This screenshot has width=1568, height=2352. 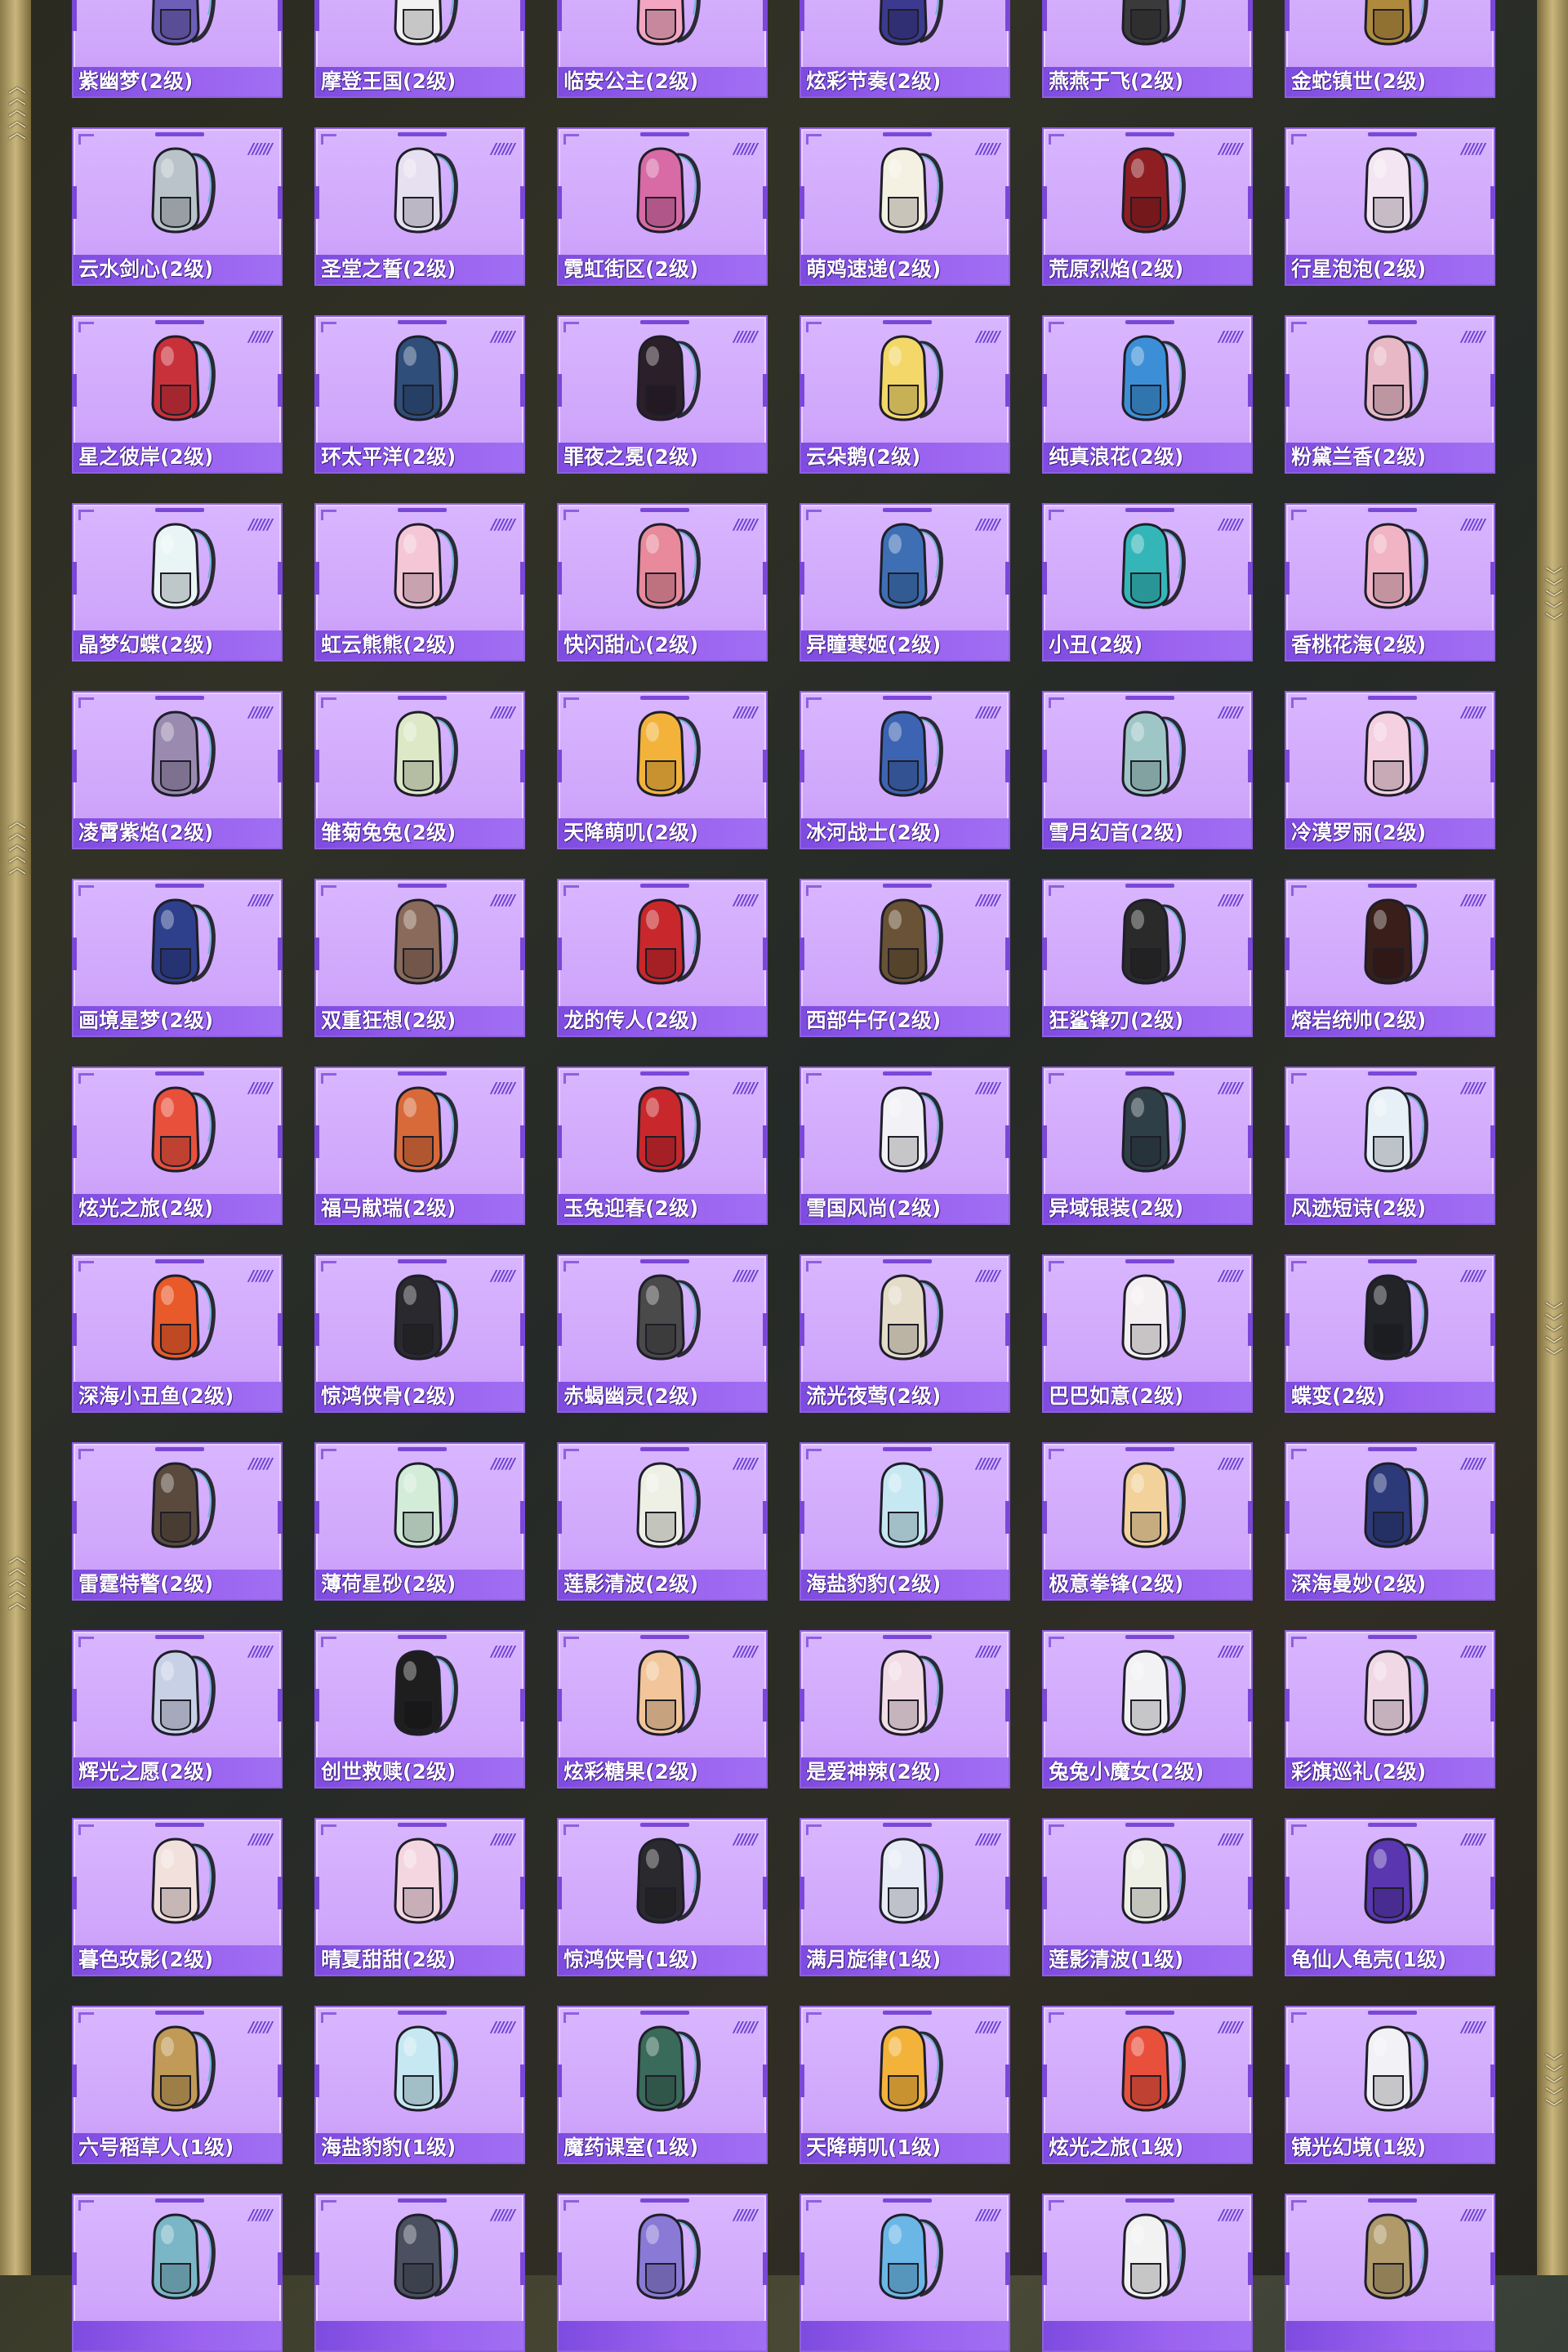 What do you see at coordinates (1390, 1146) in the screenshot?
I see `backpack-card: ////// 风迹短诗(2级)` at bounding box center [1390, 1146].